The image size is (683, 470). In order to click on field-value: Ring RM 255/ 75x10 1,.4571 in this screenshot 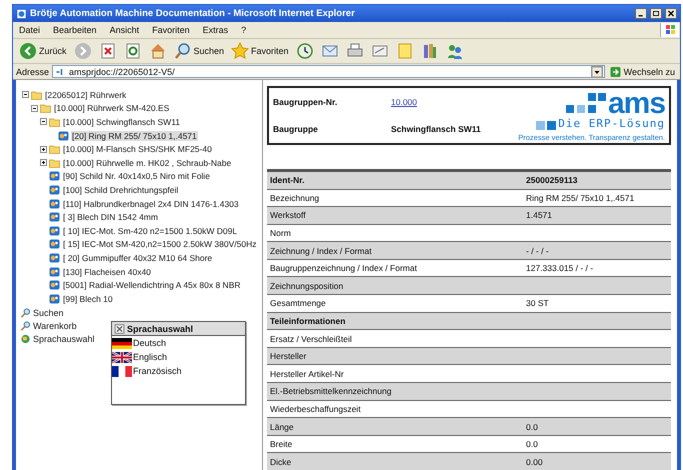, I will do `click(580, 197)`.